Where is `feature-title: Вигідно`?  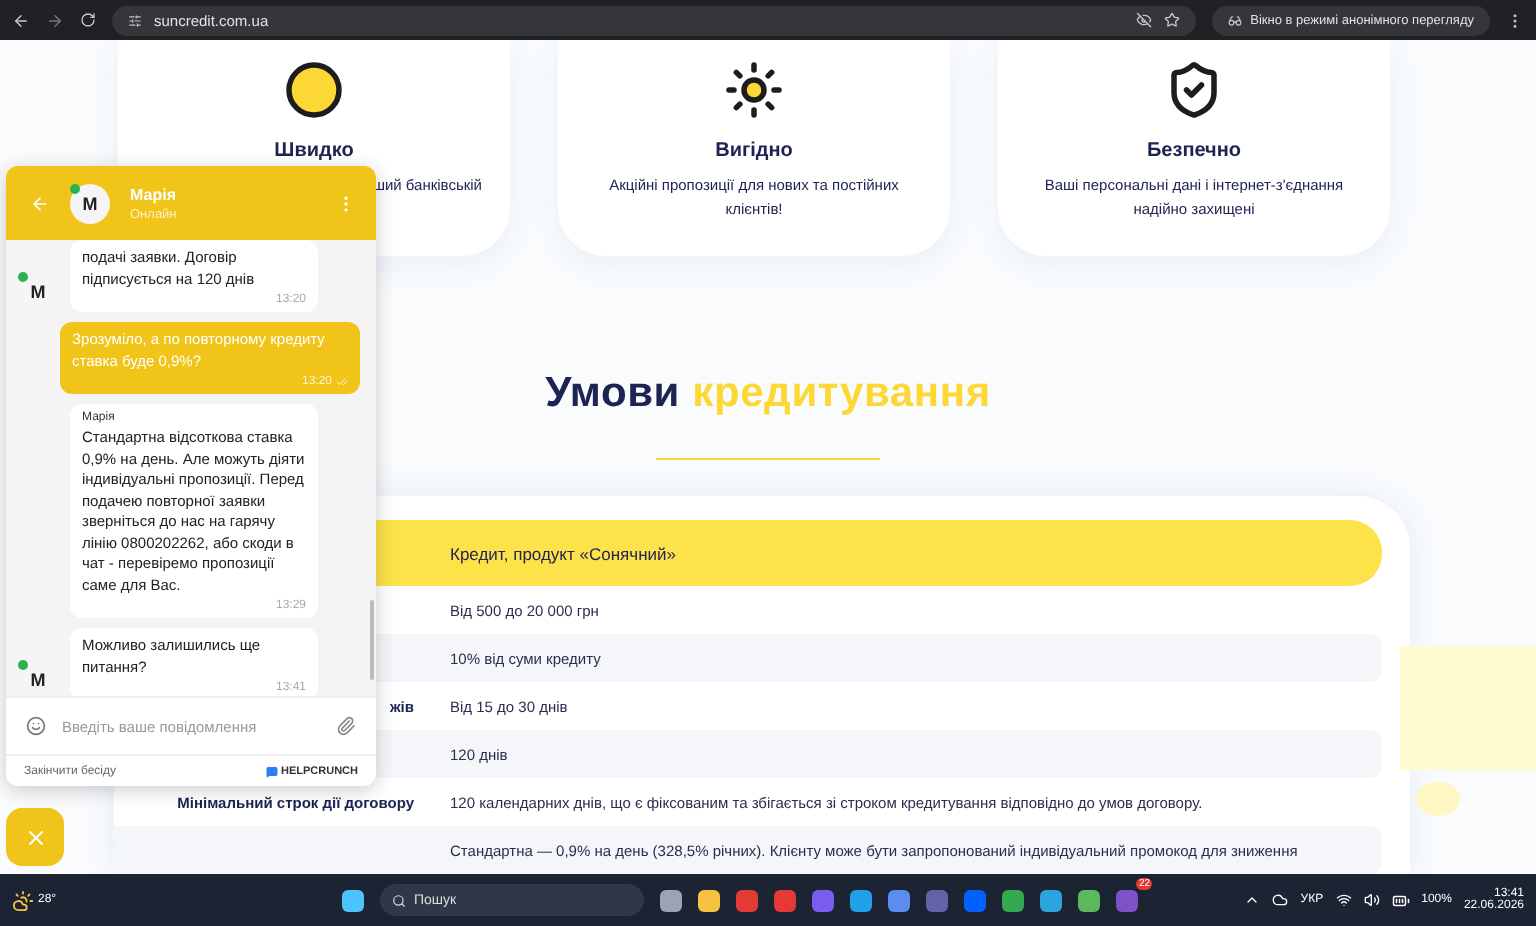
feature-title: Вигідно is located at coordinates (754, 151).